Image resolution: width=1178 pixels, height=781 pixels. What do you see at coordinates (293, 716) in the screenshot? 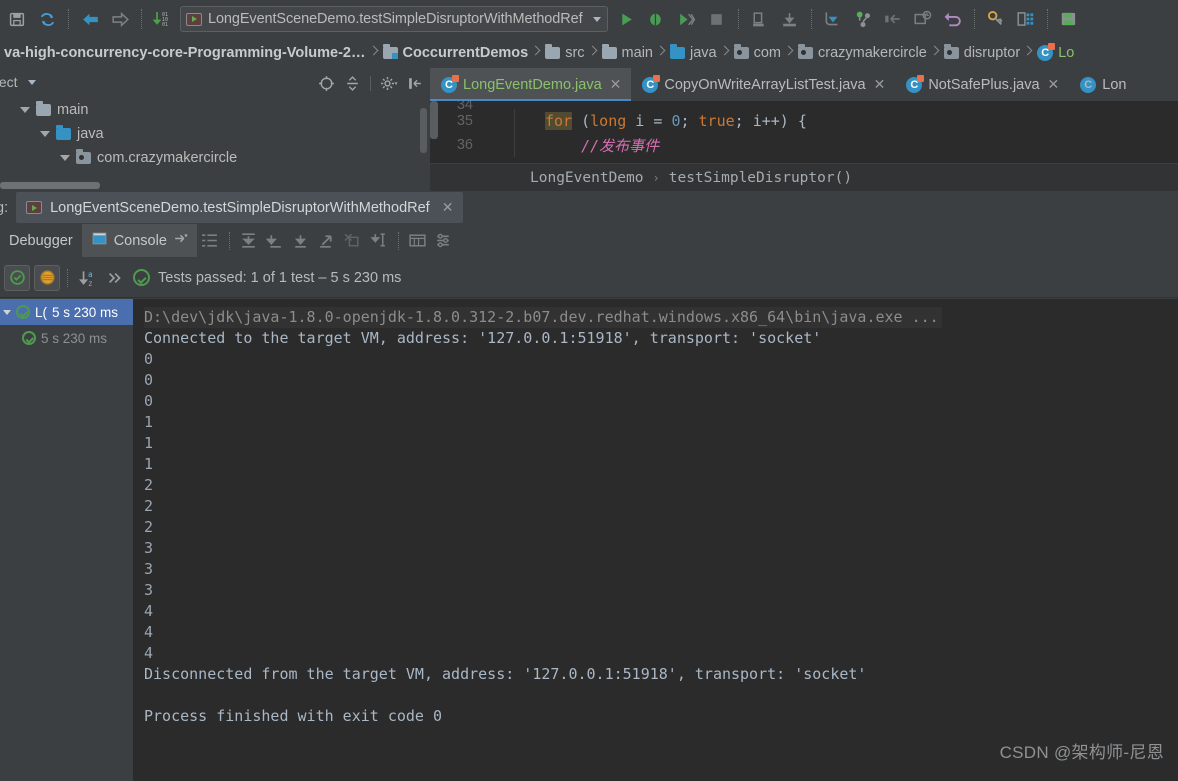
I see `console-line: Process finished with exit code 0` at bounding box center [293, 716].